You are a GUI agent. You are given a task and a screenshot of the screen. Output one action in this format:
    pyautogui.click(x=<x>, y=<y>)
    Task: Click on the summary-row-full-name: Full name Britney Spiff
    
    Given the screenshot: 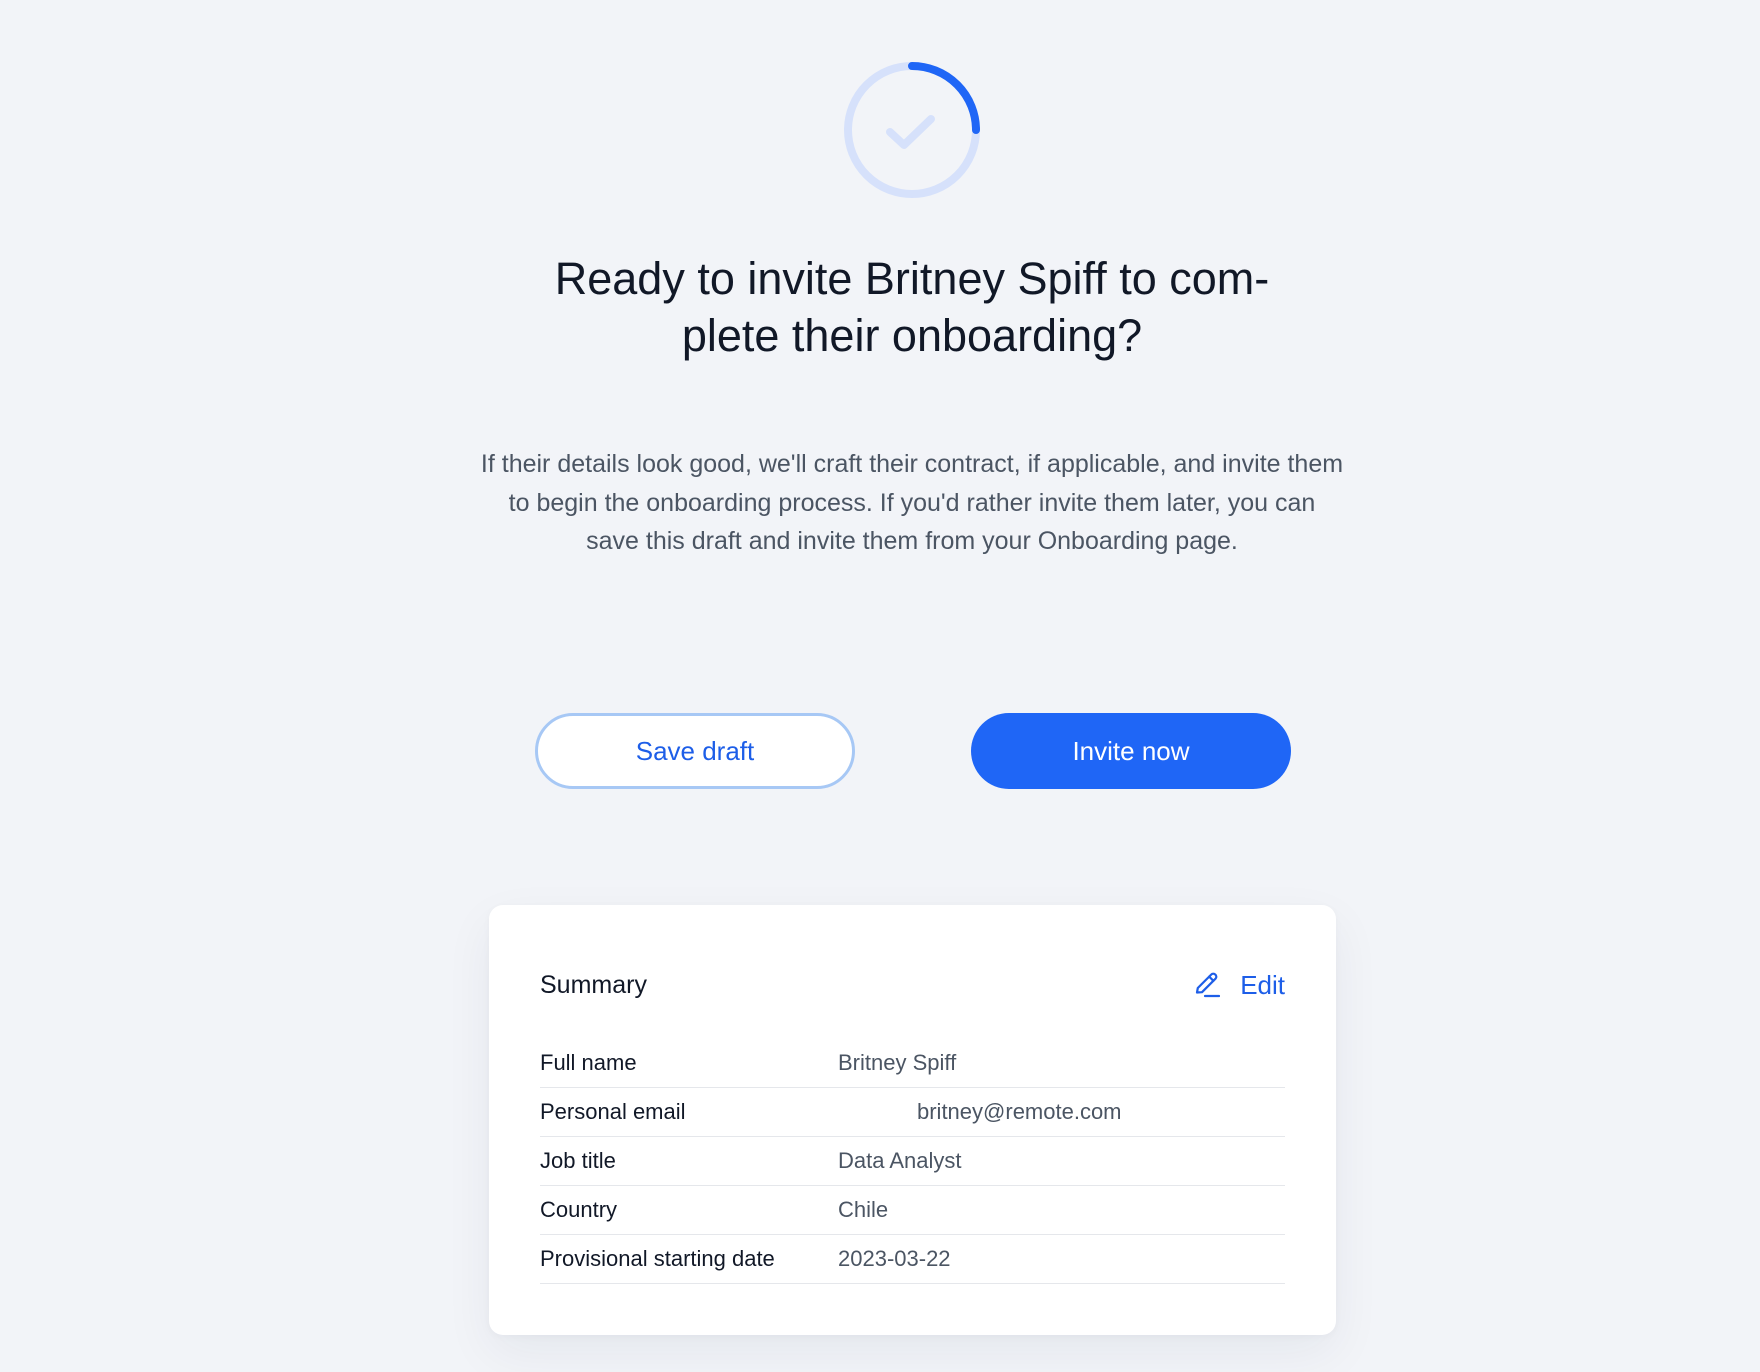 What is the action you would take?
    pyautogui.click(x=912, y=1063)
    